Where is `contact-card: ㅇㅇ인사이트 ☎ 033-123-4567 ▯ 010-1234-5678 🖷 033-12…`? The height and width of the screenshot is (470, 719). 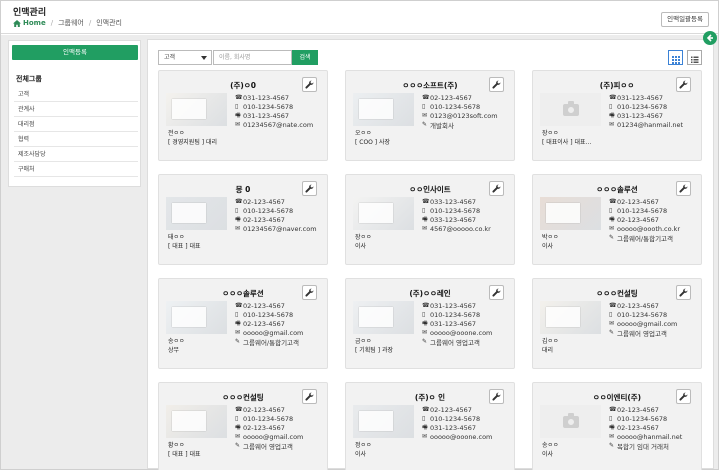
contact-card: ㅇㅇ인사이트 ☎ 033-123-4567 ▯ 010-1234-5678 🖷 033-12… is located at coordinates (430, 219).